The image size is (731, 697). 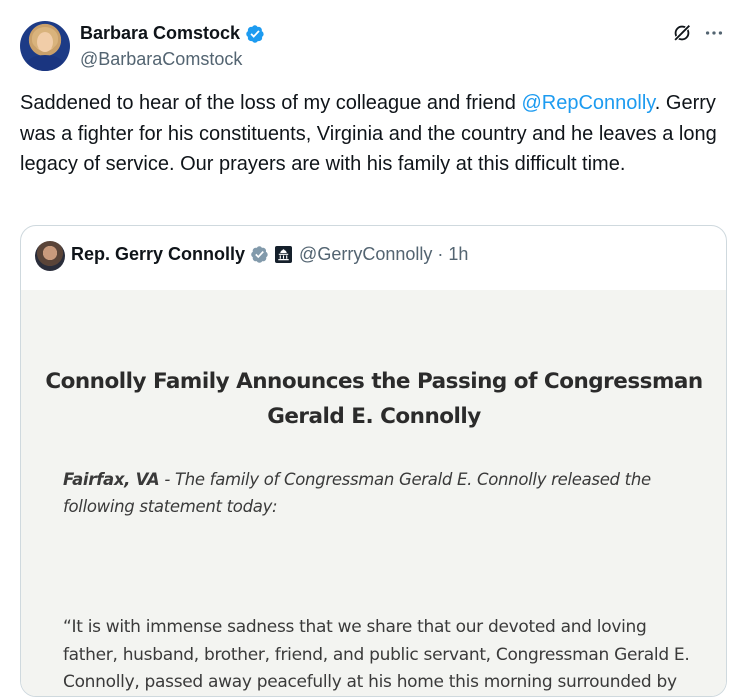 What do you see at coordinates (158, 254) in the screenshot?
I see `quoted-author-name: Rep. Gerry Connolly` at bounding box center [158, 254].